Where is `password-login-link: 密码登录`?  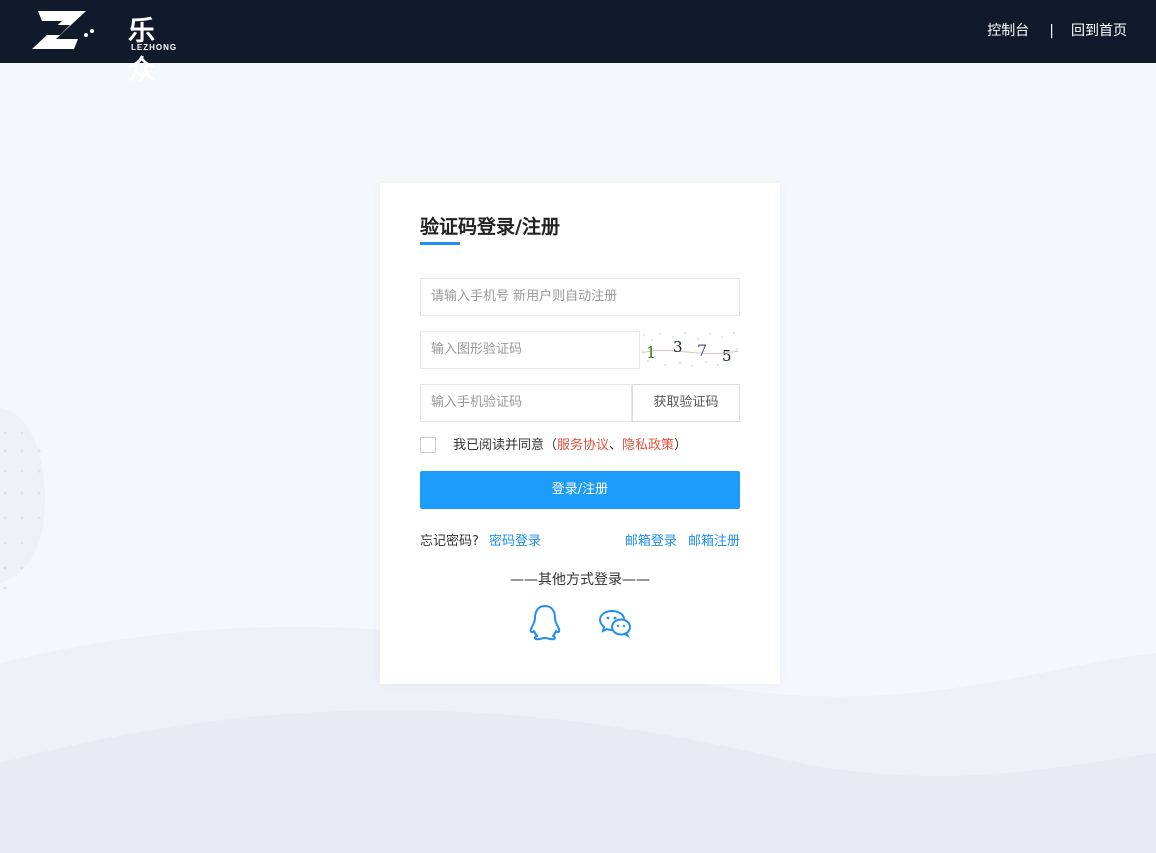 password-login-link: 密码登录 is located at coordinates (515, 541).